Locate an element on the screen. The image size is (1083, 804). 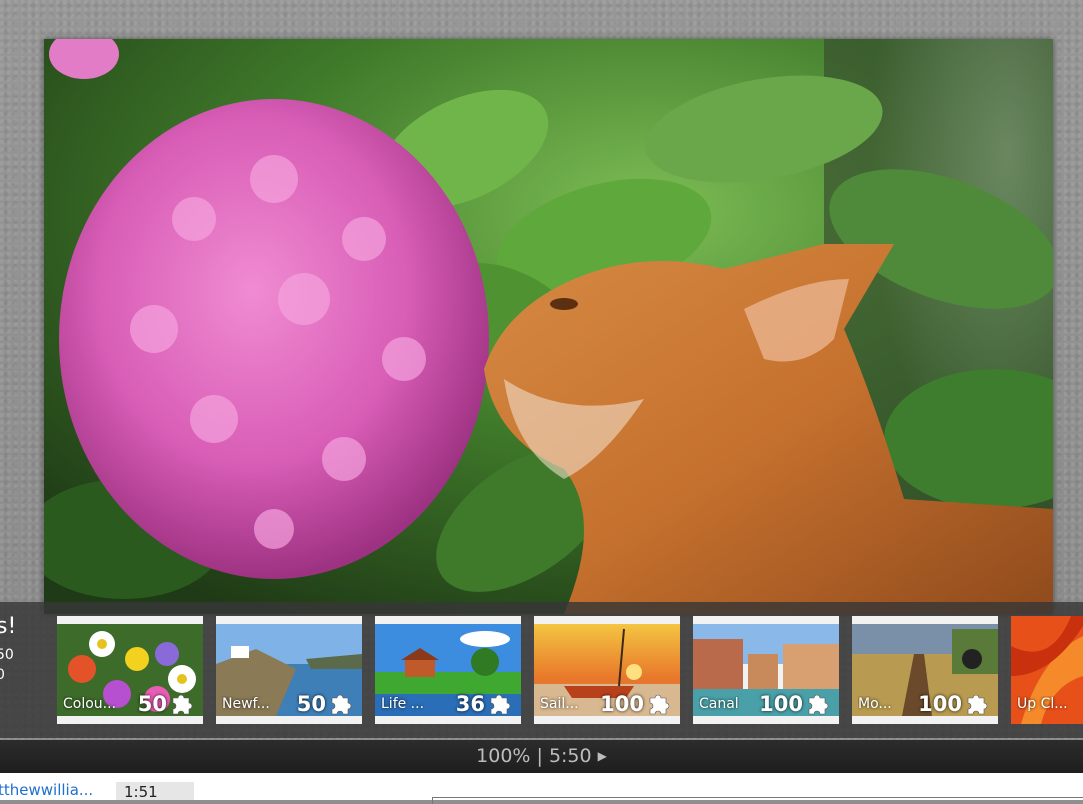
time-badge: 1:51 is located at coordinates (155, 791).